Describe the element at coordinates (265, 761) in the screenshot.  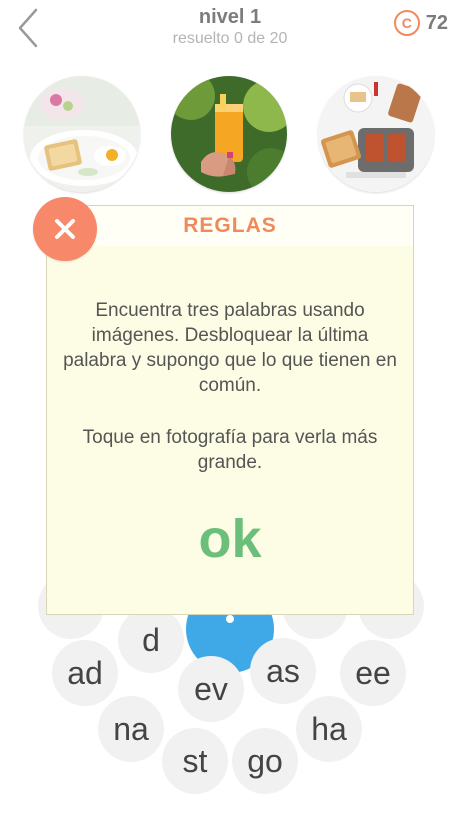
I see `letter-bubble: go` at that location.